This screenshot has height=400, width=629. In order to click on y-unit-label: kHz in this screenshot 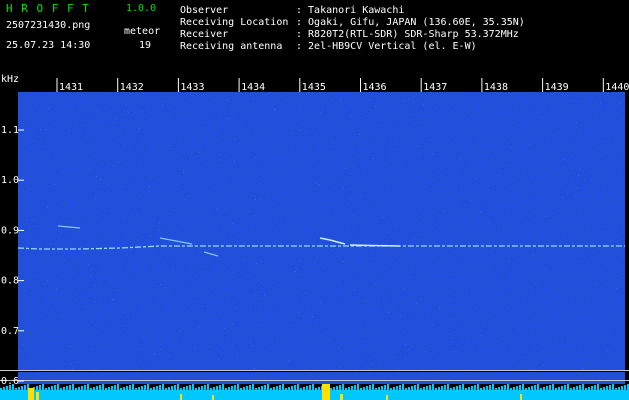, I will do `click(10, 79)`.